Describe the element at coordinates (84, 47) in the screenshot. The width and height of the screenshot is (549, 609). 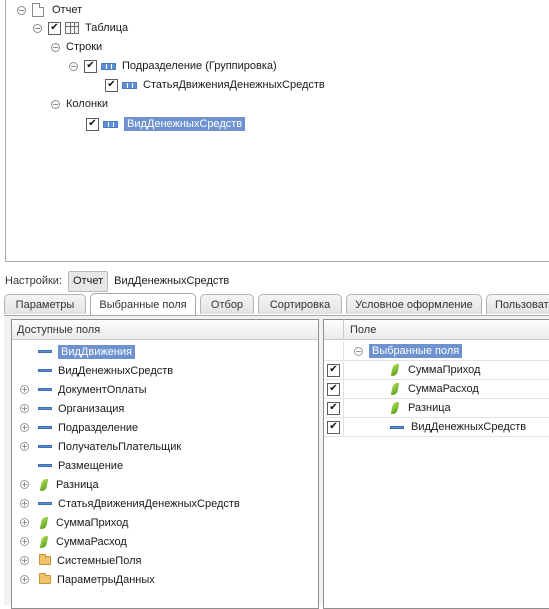
I see `tree-node-label: Строки` at that location.